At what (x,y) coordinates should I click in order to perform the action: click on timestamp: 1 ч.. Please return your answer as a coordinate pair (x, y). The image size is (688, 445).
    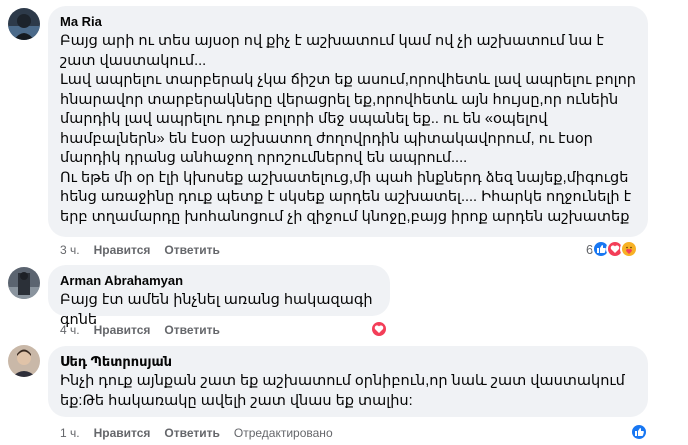
    Looking at the image, I should click on (70, 433).